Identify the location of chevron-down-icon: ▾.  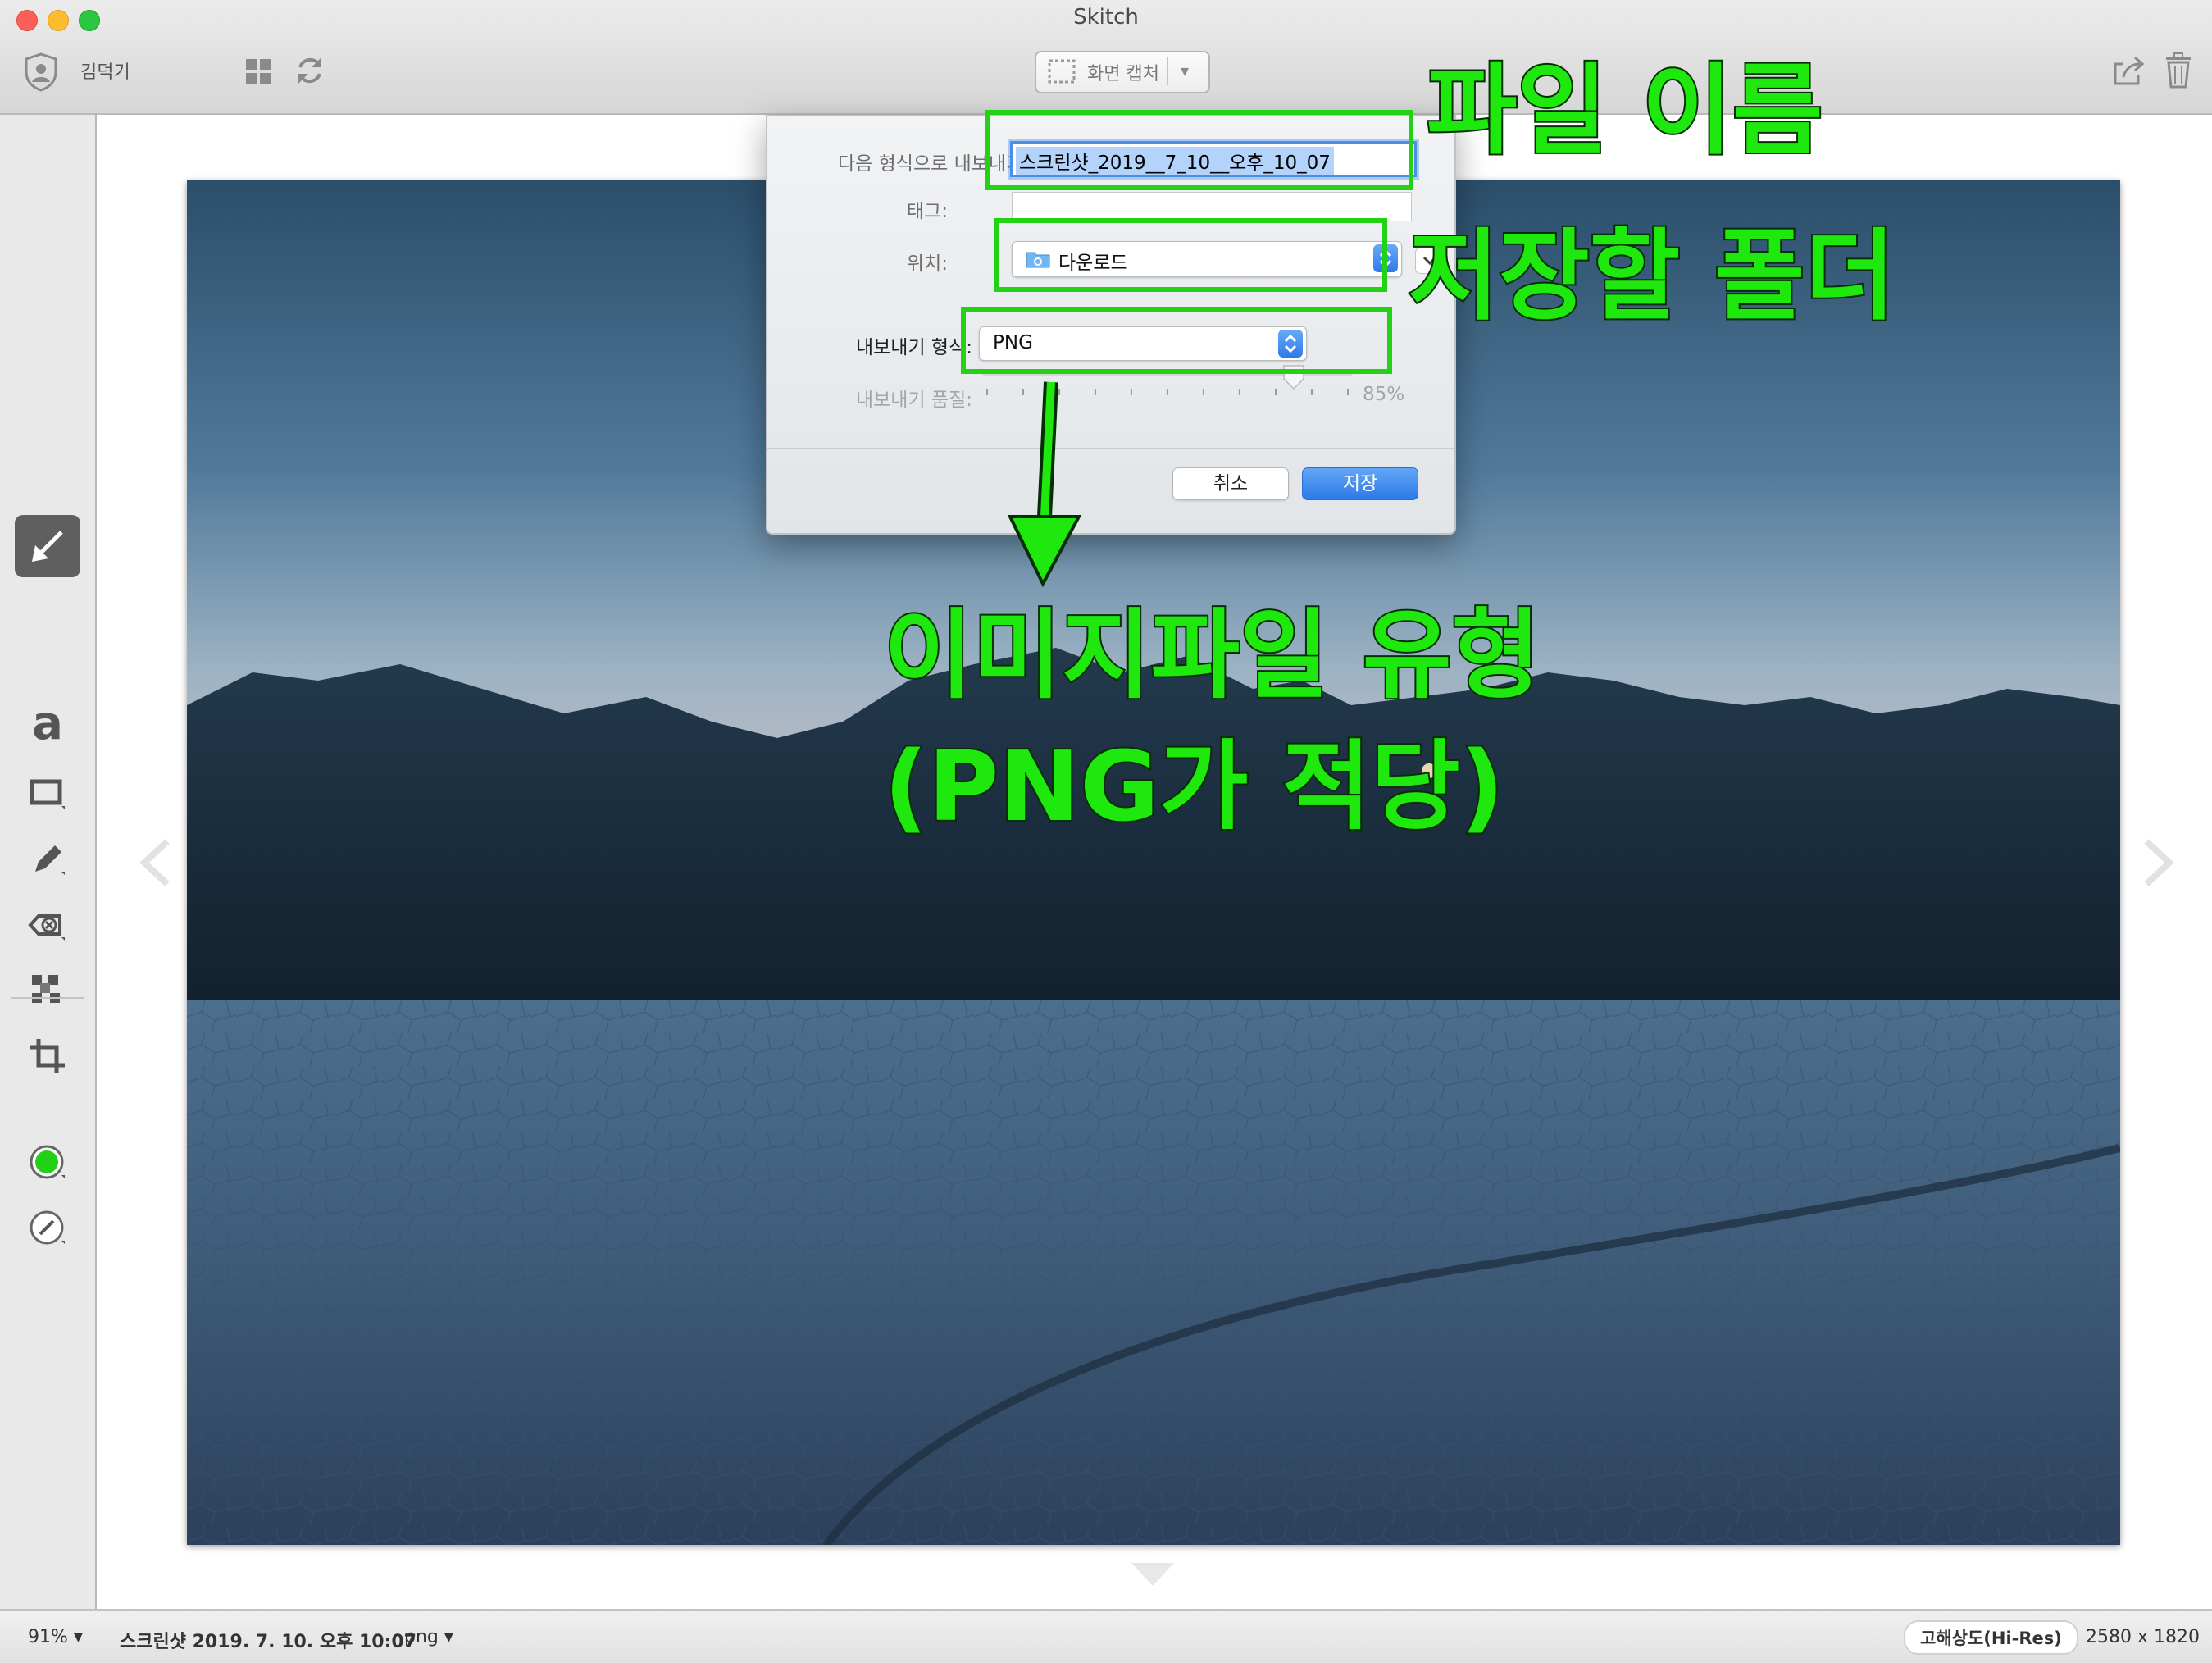
(1185, 70).